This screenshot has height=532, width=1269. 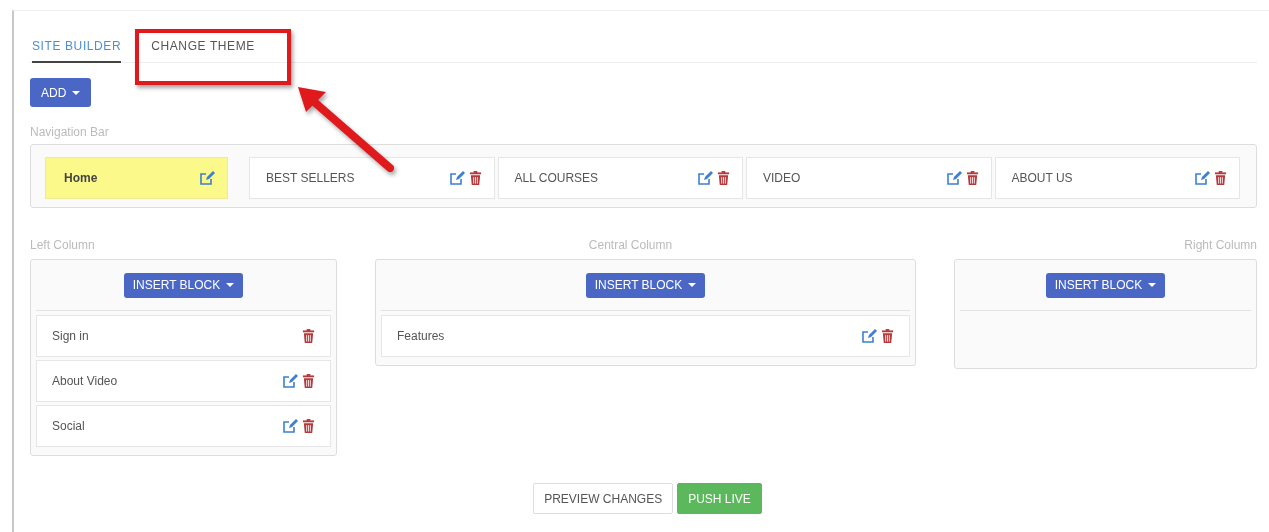 I want to click on nav-item: ABOUT US, so click(x=1117, y=178).